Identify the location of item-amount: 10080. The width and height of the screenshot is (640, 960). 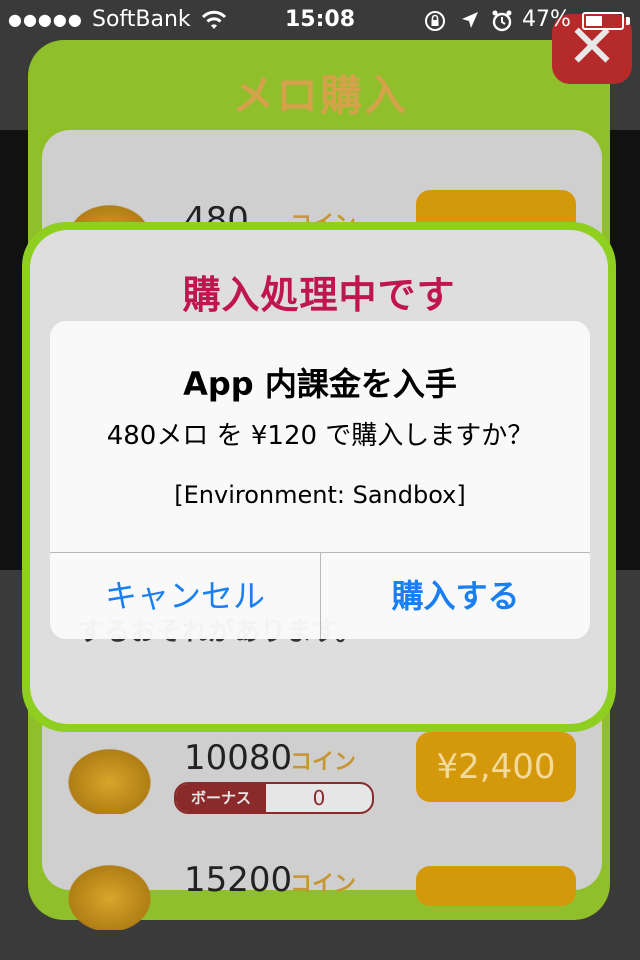
(238, 758).